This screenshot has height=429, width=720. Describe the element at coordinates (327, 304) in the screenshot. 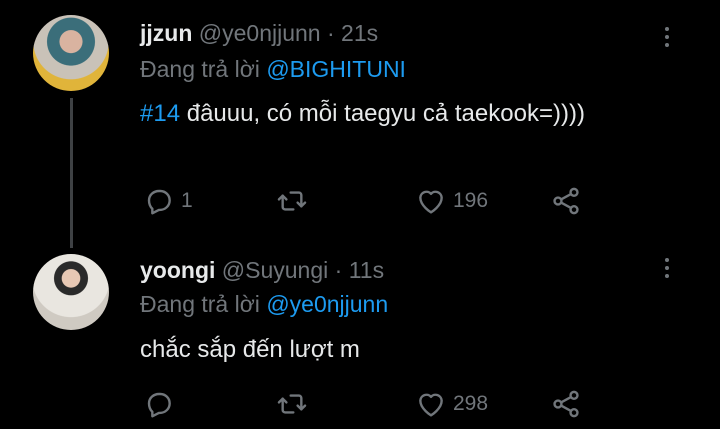

I see `mention-link: @ye0njjunn` at that location.